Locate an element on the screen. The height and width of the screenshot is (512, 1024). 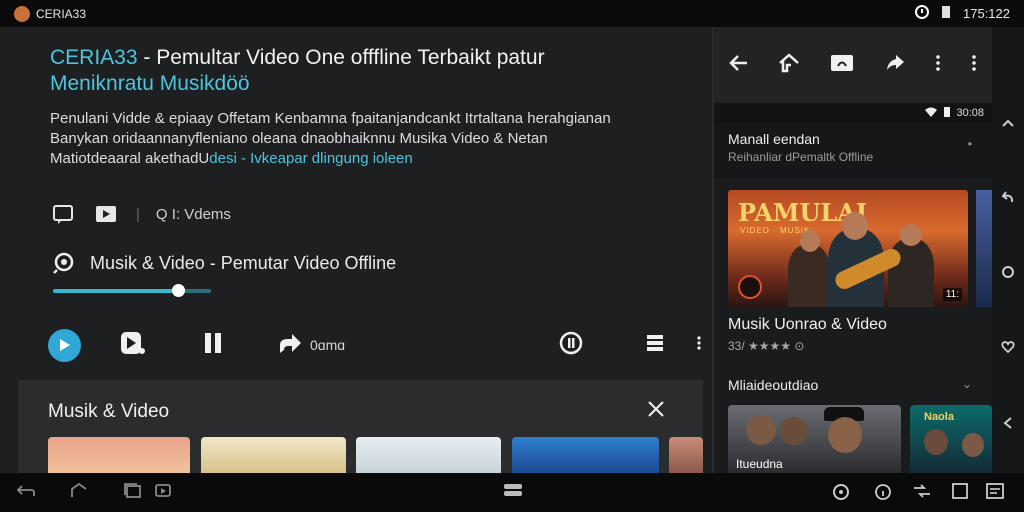
sync-icon is located at coordinates (922, 493).